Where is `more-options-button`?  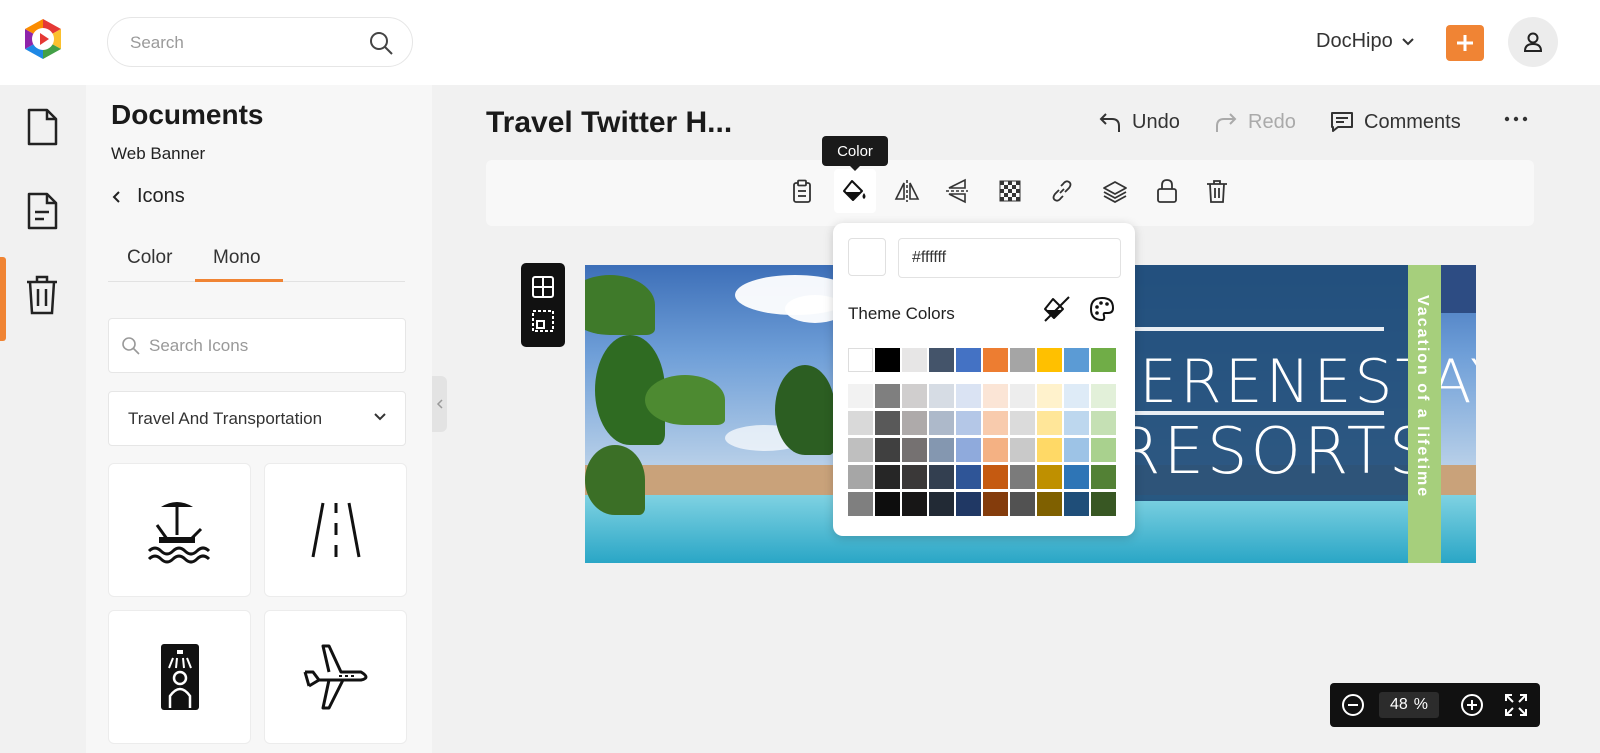
more-options-button is located at coordinates (1516, 119).